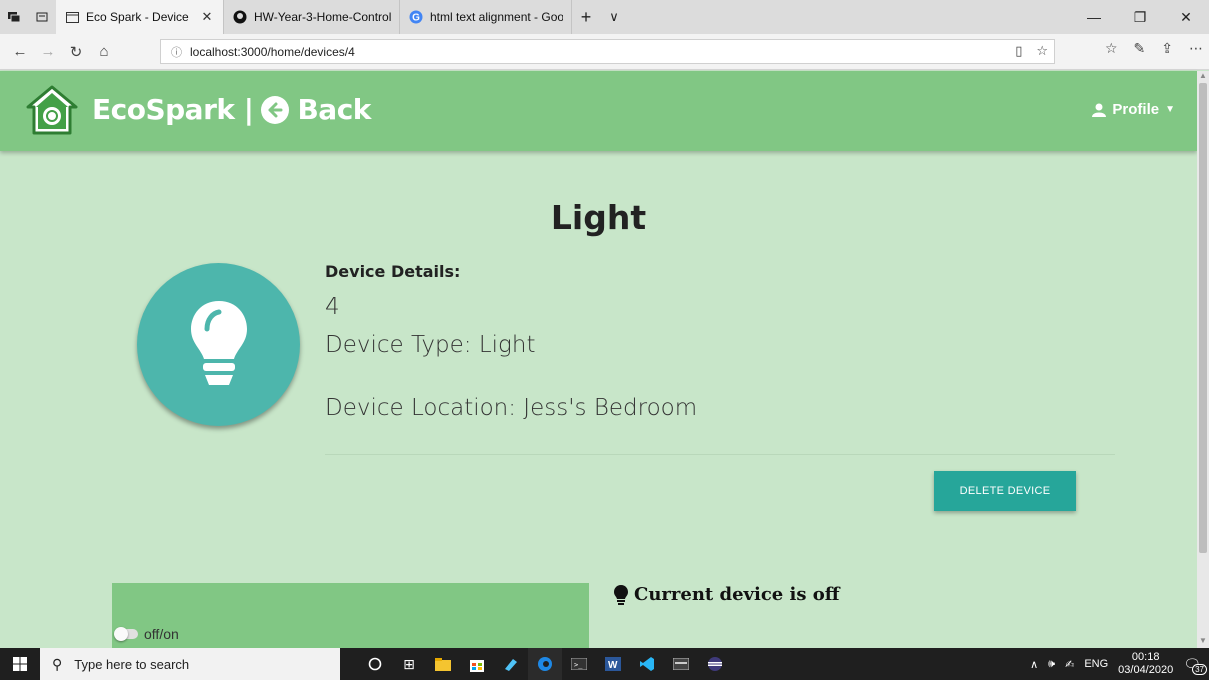 Image resolution: width=1209 pixels, height=680 pixels. I want to click on windows-start-icon, so click(20, 664).